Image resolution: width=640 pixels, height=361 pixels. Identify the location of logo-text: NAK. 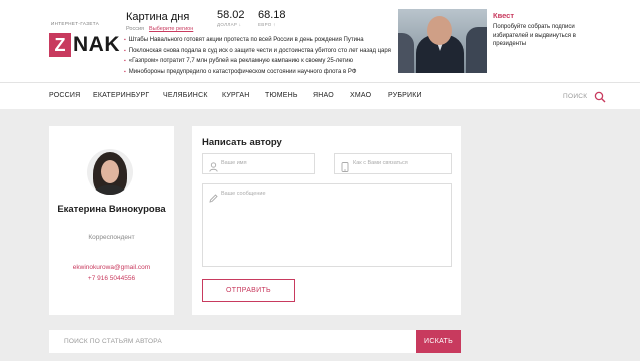
(96, 44).